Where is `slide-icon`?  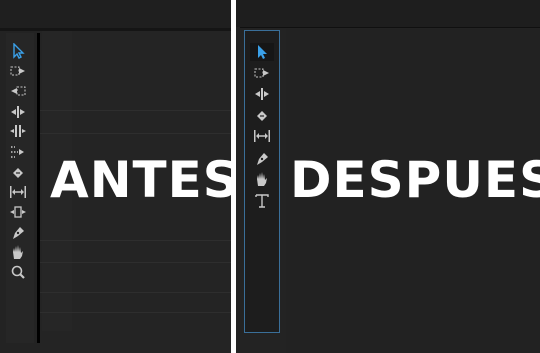
slide-icon is located at coordinates (18, 212).